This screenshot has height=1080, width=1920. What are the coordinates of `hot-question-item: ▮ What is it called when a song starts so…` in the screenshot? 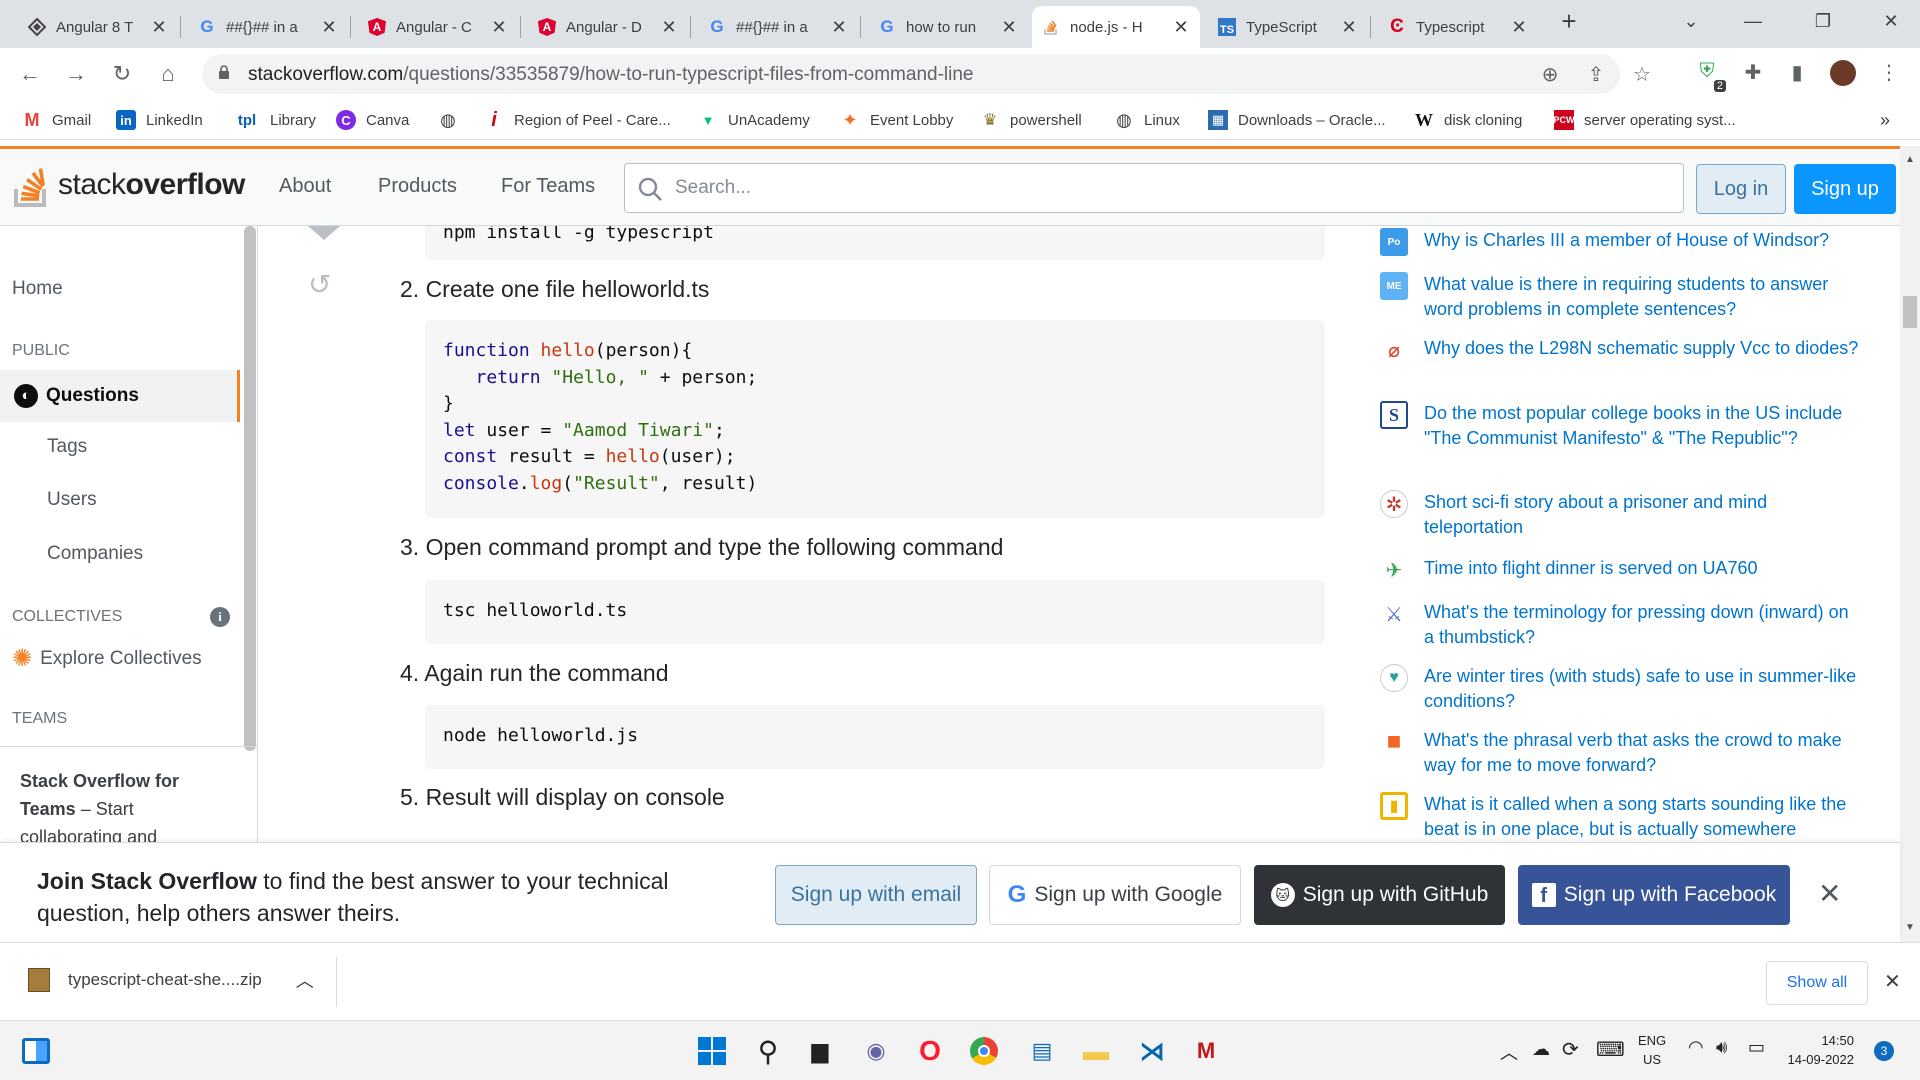 It's located at (1620, 817).